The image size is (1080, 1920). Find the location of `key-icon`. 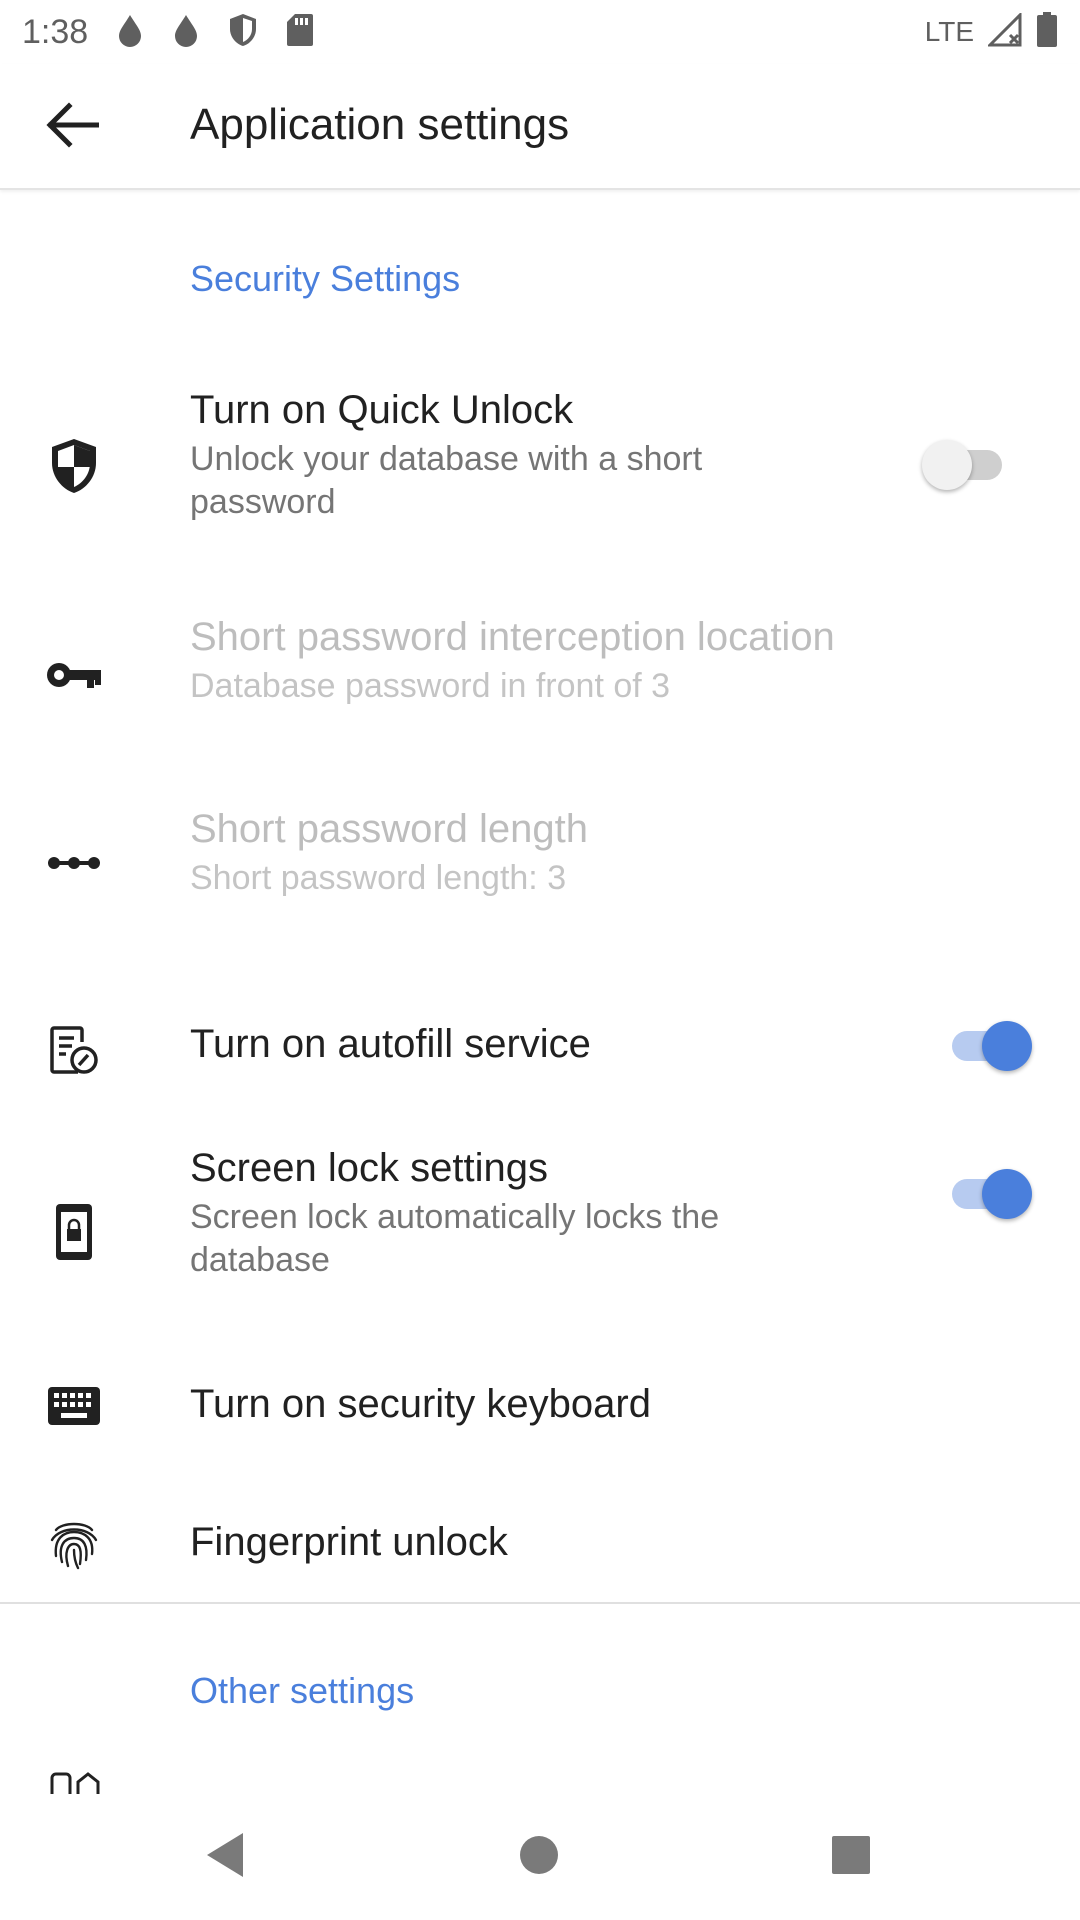

key-icon is located at coordinates (74, 675).